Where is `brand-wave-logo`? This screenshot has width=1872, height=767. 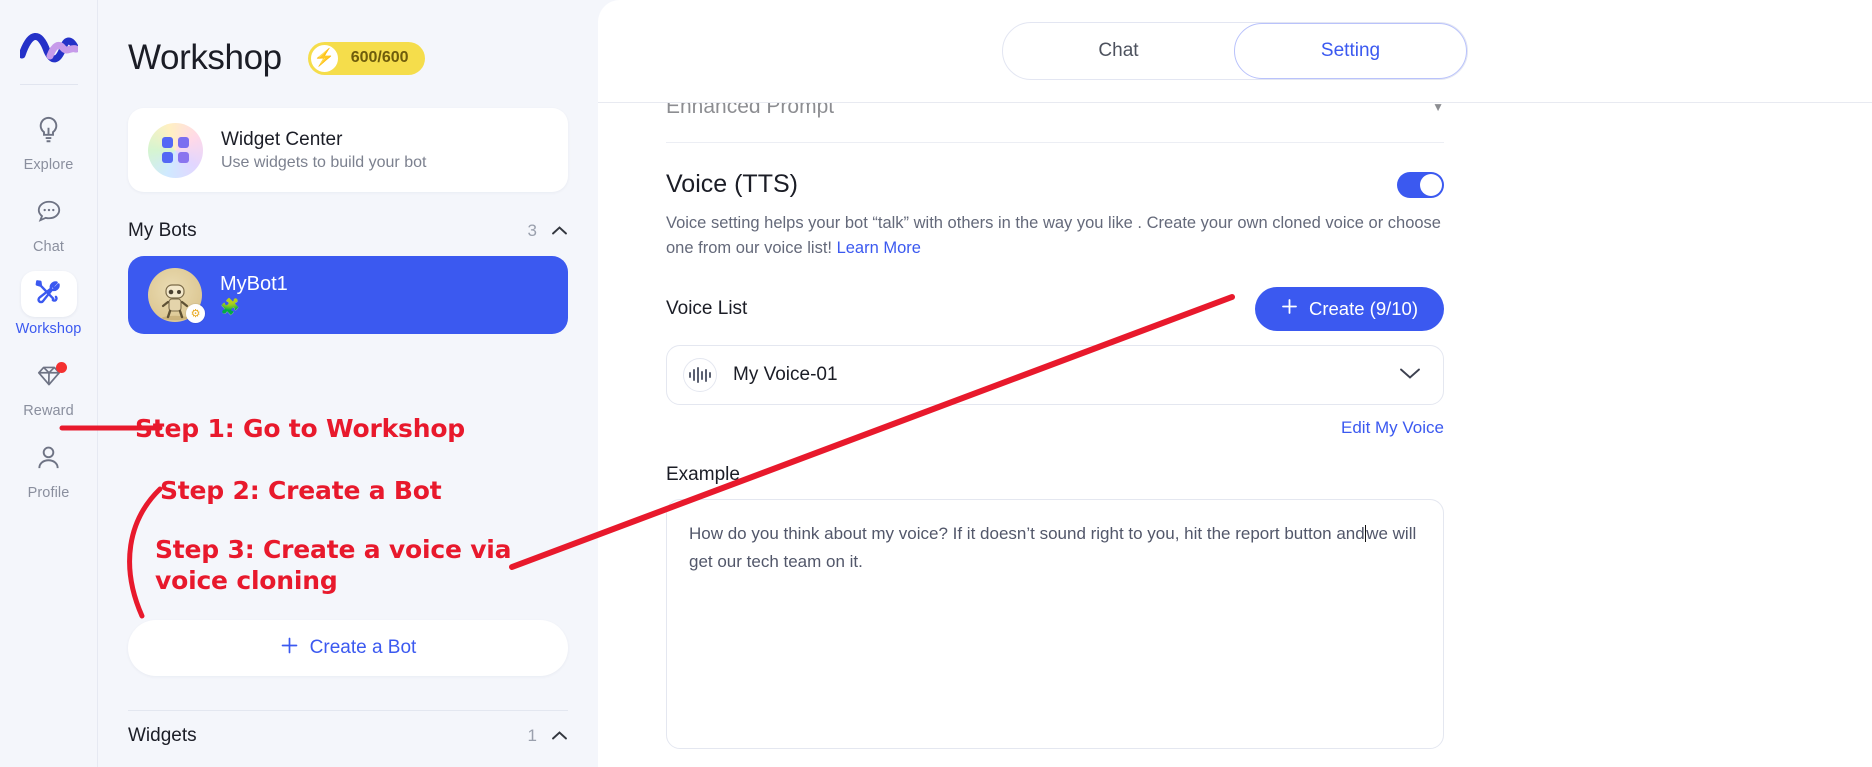 brand-wave-logo is located at coordinates (49, 46).